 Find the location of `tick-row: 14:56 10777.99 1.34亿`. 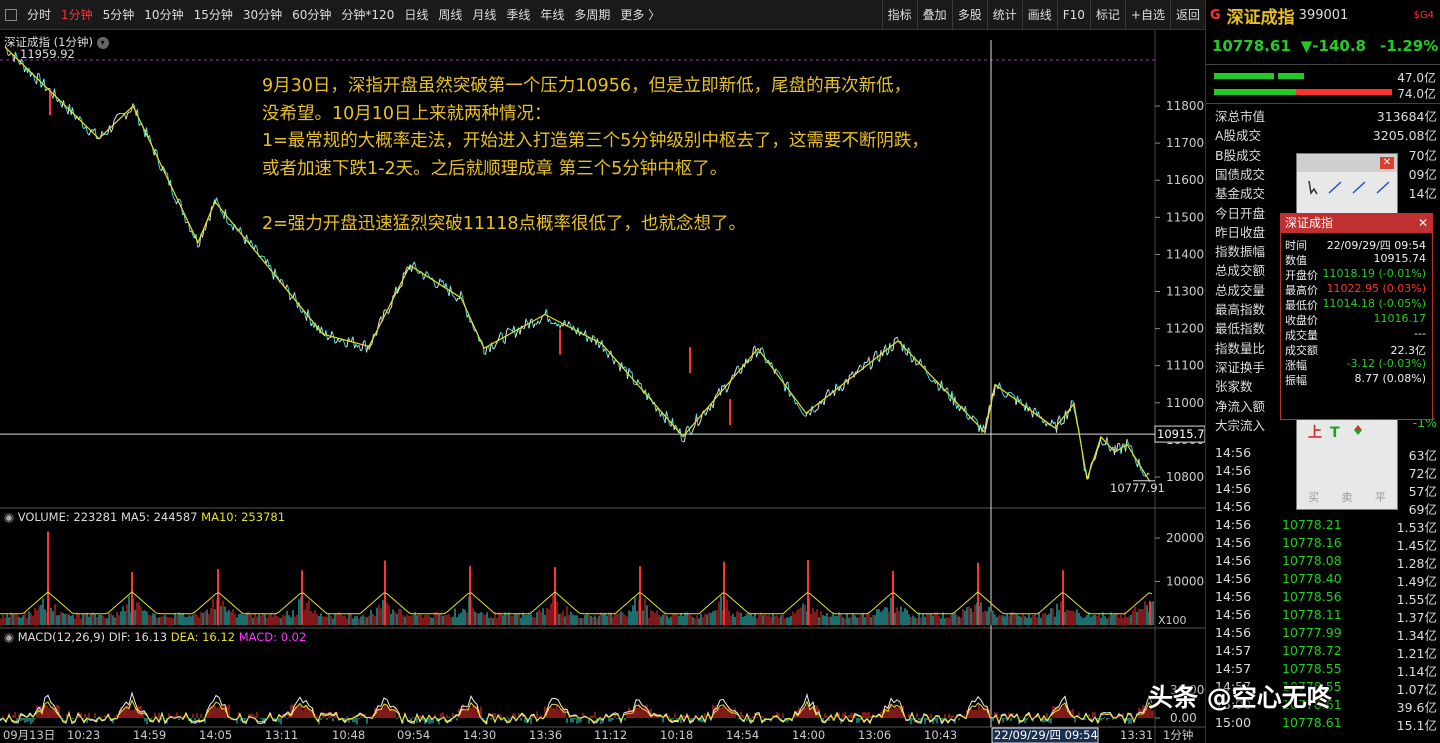

tick-row: 14:56 10777.99 1.34亿 is located at coordinates (1323, 634).